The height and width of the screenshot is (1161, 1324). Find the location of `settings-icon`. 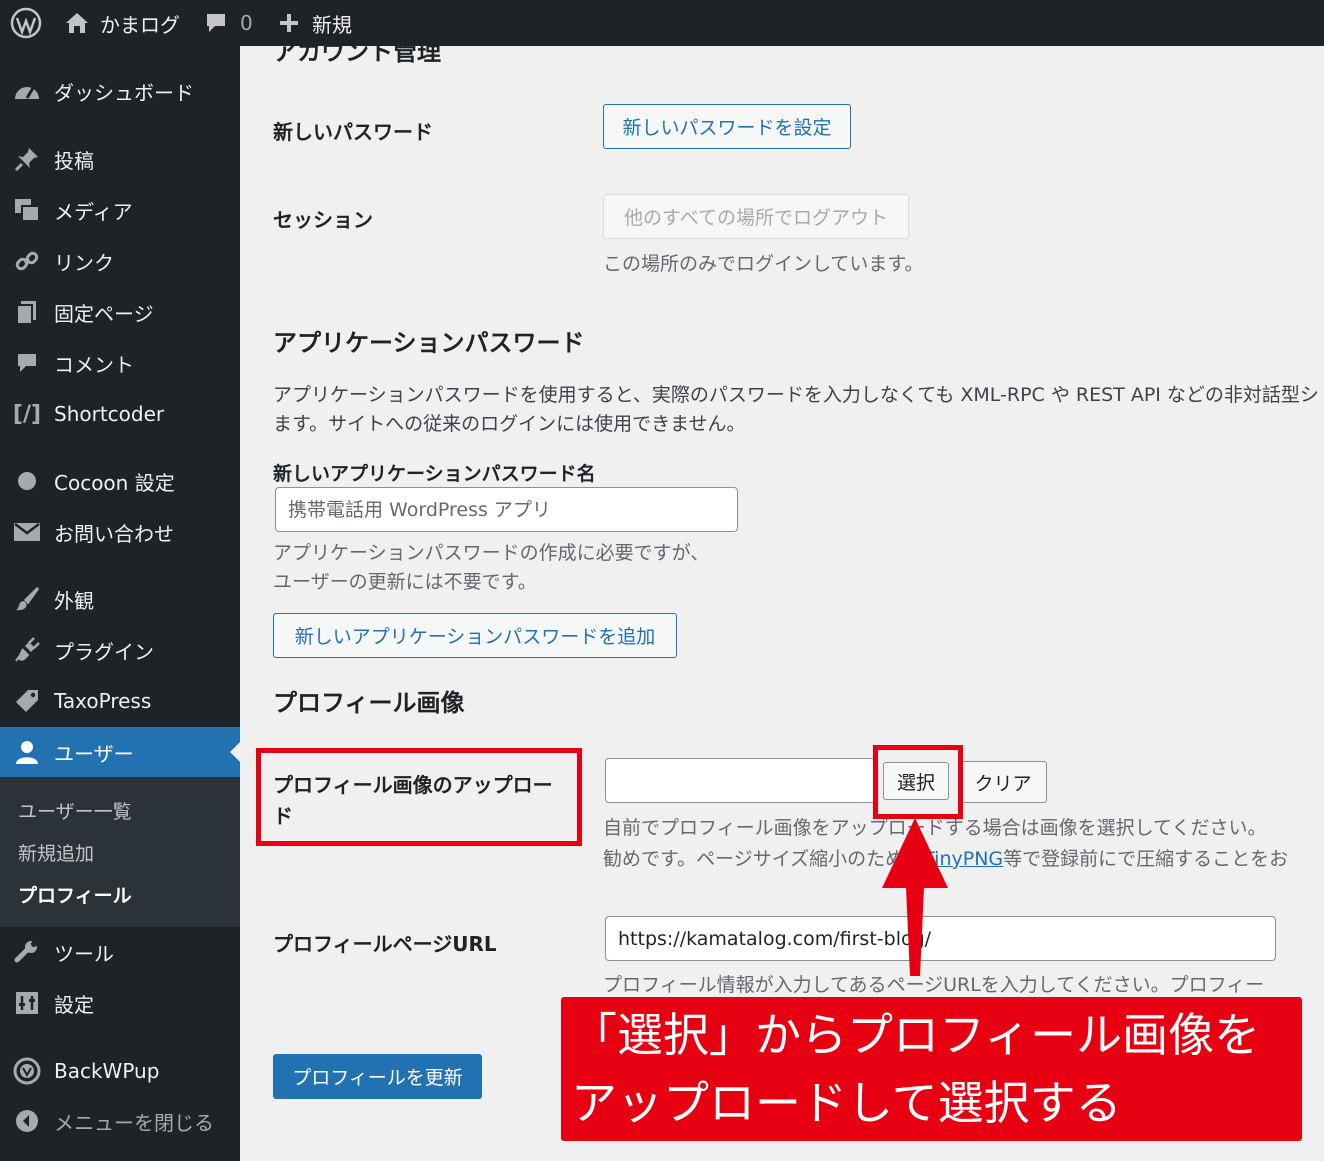

settings-icon is located at coordinates (27, 1003).